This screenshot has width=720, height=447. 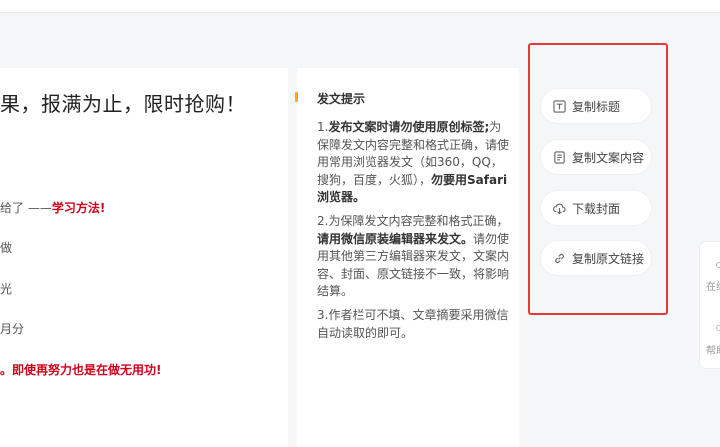 I want to click on copy-original-link-button: 复制原文链接, so click(x=596, y=258).